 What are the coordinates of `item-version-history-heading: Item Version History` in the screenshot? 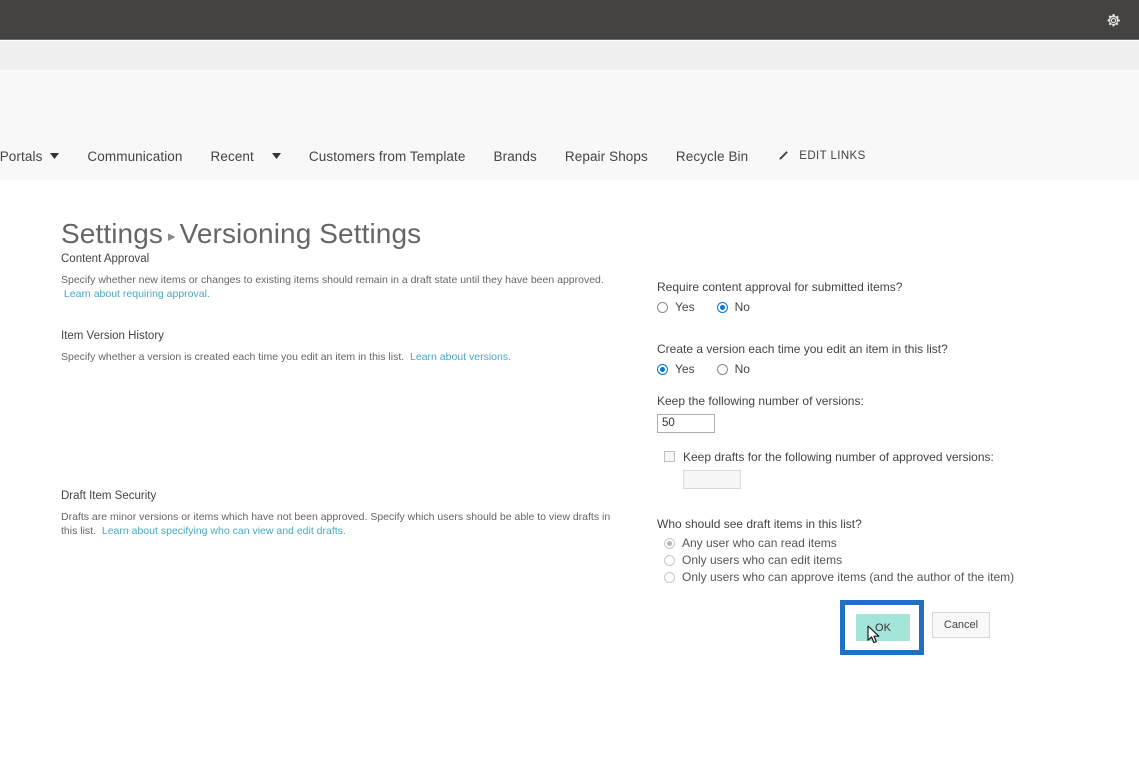 It's located at (112, 336).